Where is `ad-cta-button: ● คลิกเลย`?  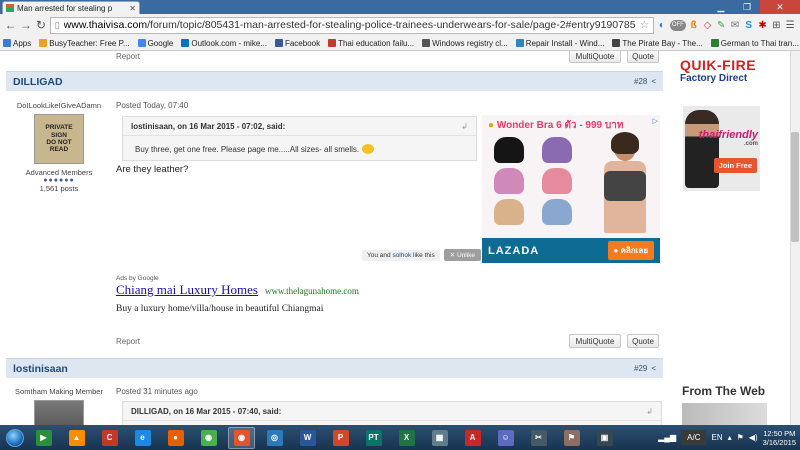 ad-cta-button: ● คลิกเลย is located at coordinates (630, 250).